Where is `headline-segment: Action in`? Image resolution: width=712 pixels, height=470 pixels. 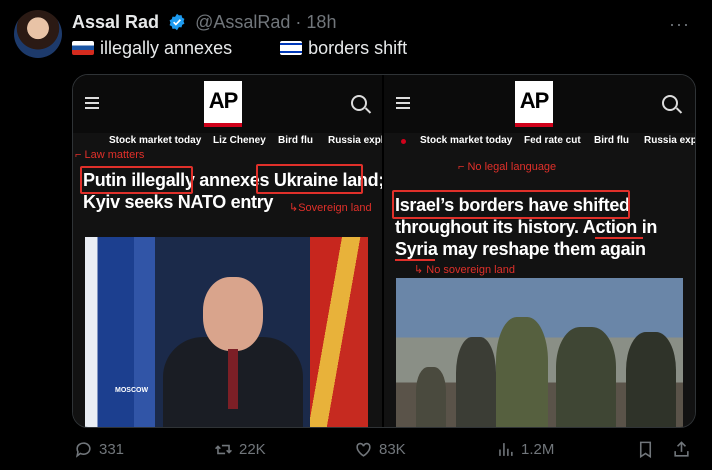
headline-segment: Action in is located at coordinates (620, 227).